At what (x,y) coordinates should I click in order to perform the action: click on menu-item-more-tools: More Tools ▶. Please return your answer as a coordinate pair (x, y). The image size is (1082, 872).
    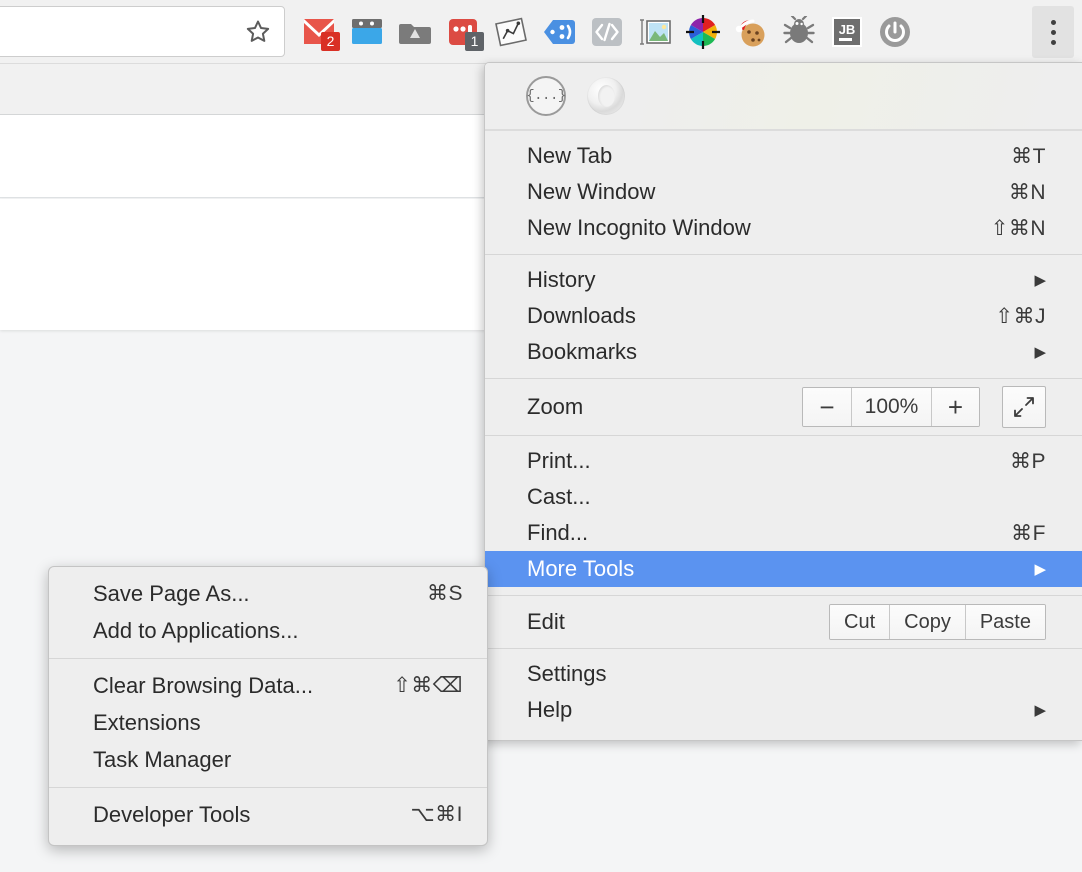
    Looking at the image, I should click on (783, 569).